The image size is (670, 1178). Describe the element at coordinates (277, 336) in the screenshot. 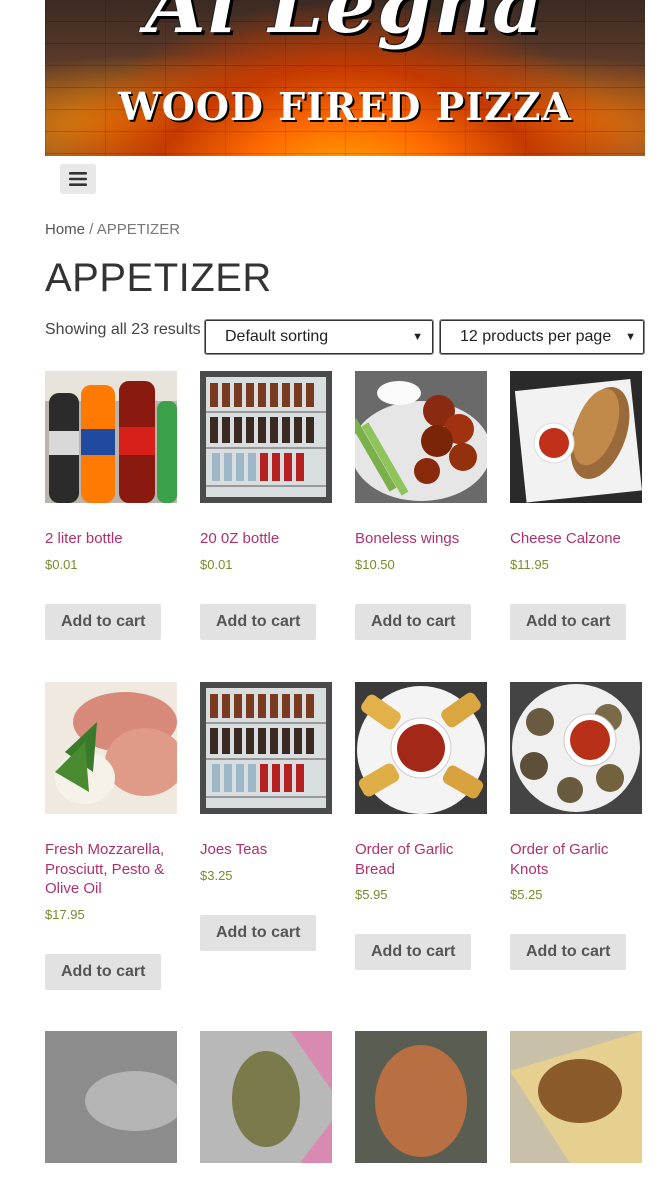

I see `sorting-select-value: Default sorting` at that location.